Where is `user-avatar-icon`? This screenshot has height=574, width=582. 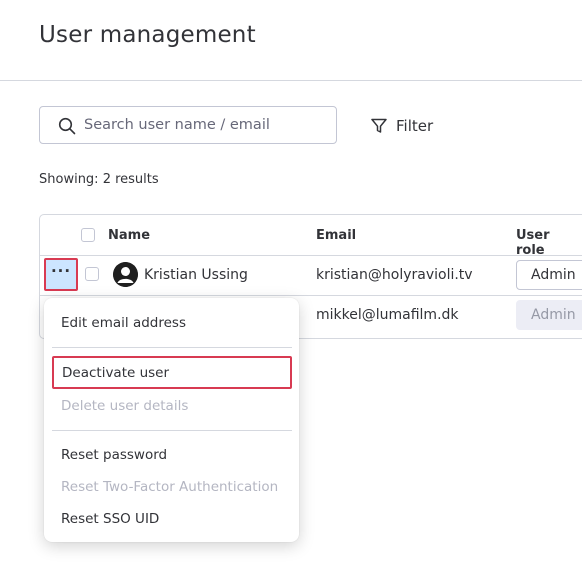
user-avatar-icon is located at coordinates (125, 274).